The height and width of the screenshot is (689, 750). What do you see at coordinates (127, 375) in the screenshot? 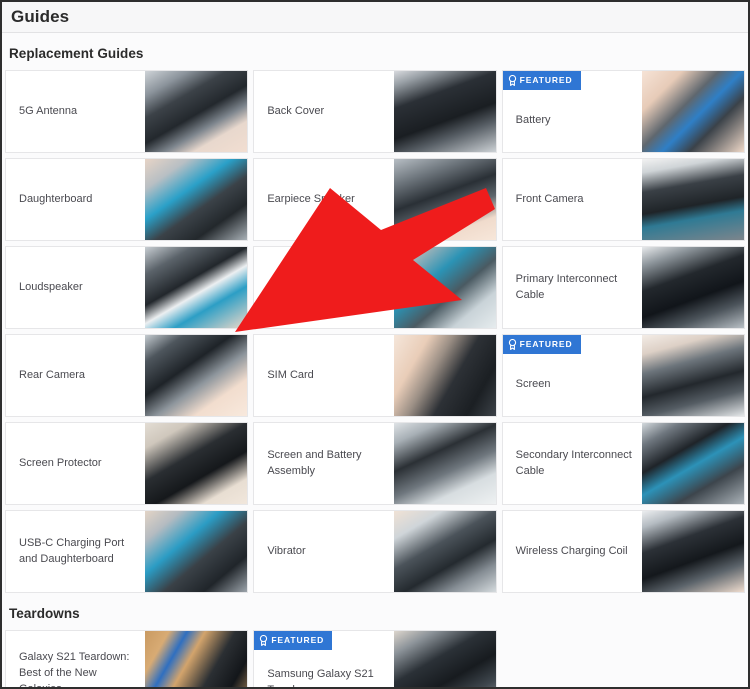
I see `guide-card: Rear Camera` at bounding box center [127, 375].